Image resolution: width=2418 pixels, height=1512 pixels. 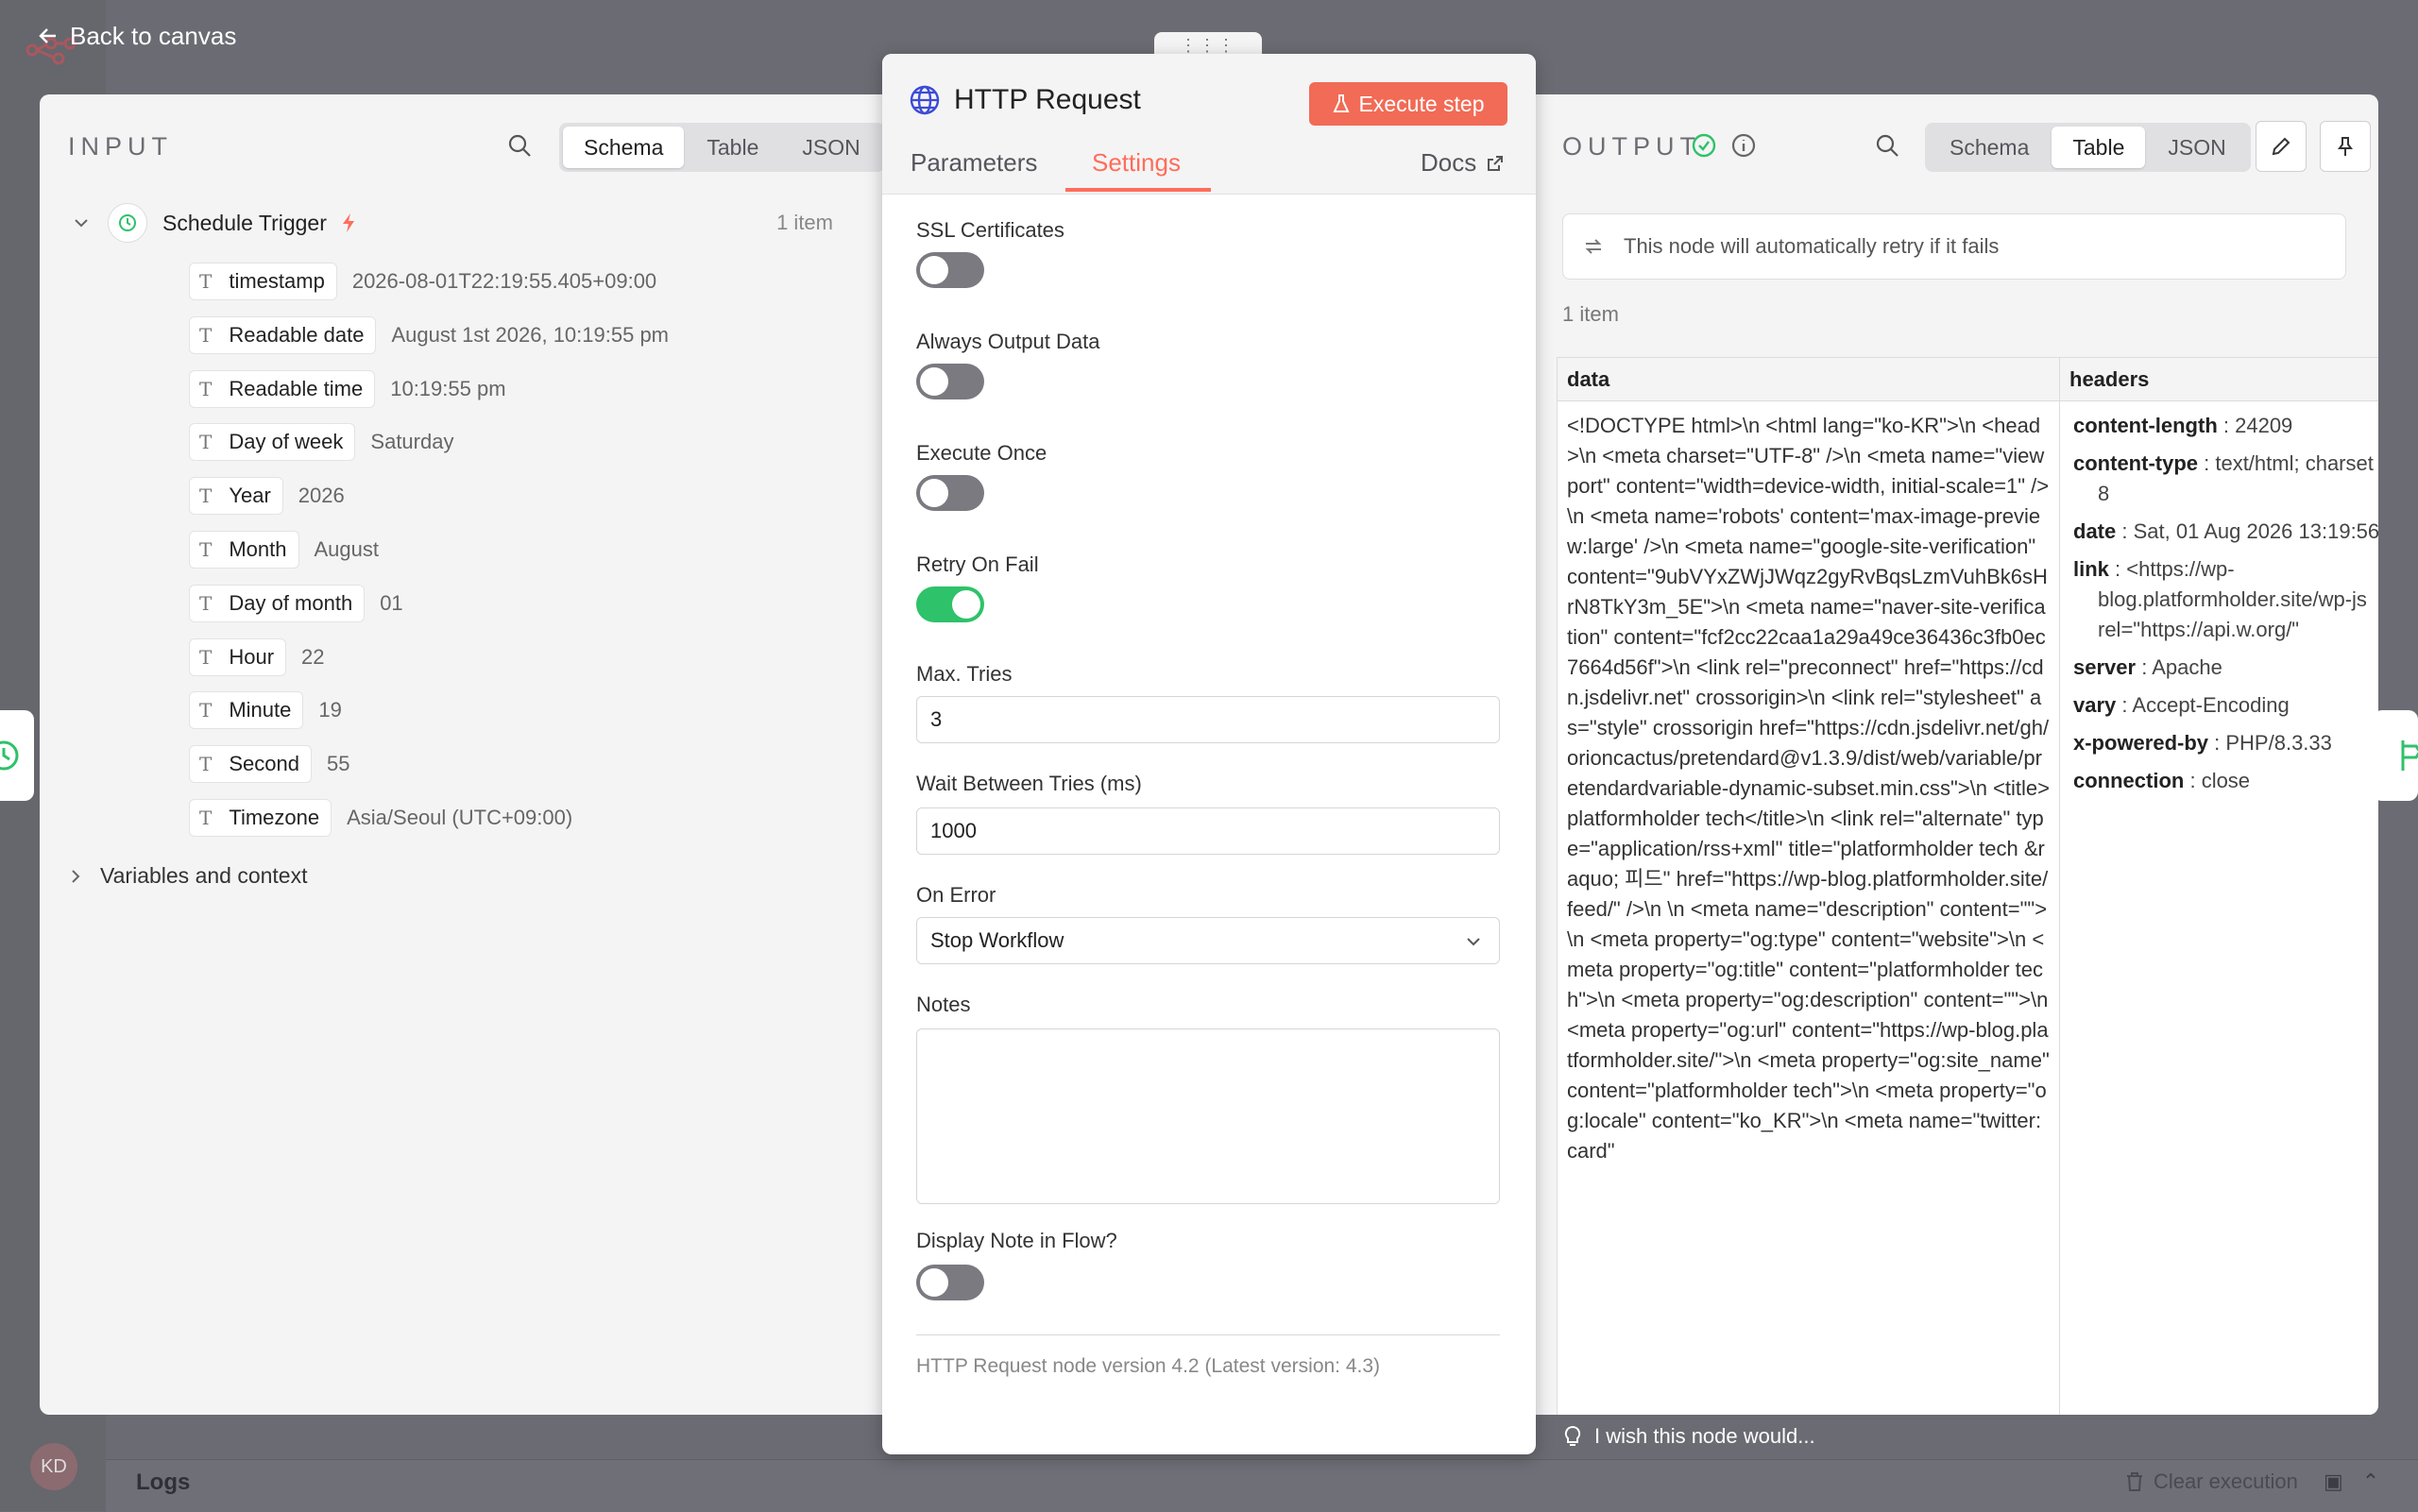 I want to click on header-value-continued: blog.platformholder.site/wp-js, so click(x=2232, y=599).